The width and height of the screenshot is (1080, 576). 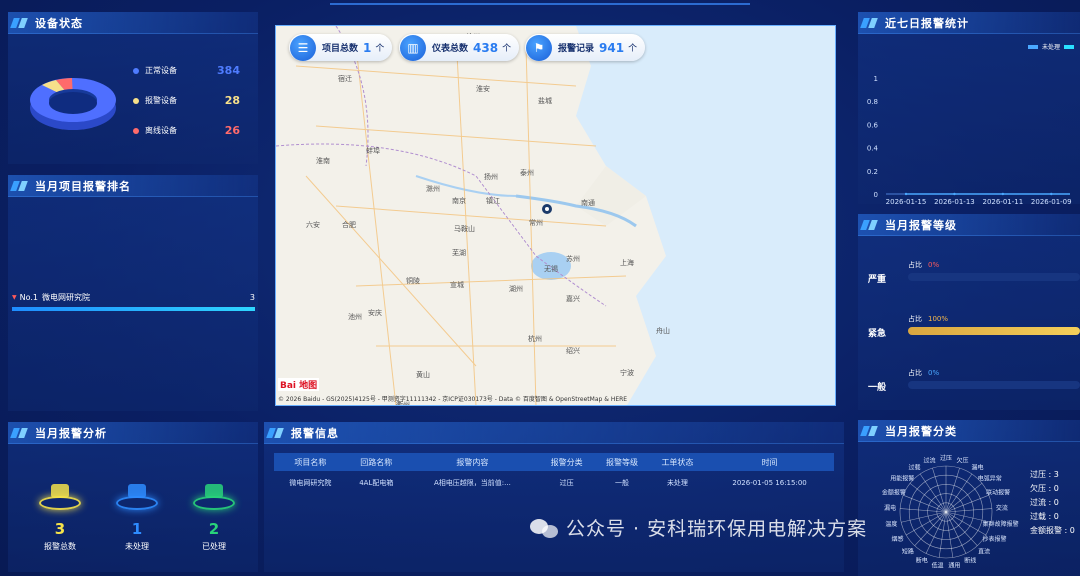 I want to click on alarm-table-column-header: 回路名称, so click(x=376, y=462).